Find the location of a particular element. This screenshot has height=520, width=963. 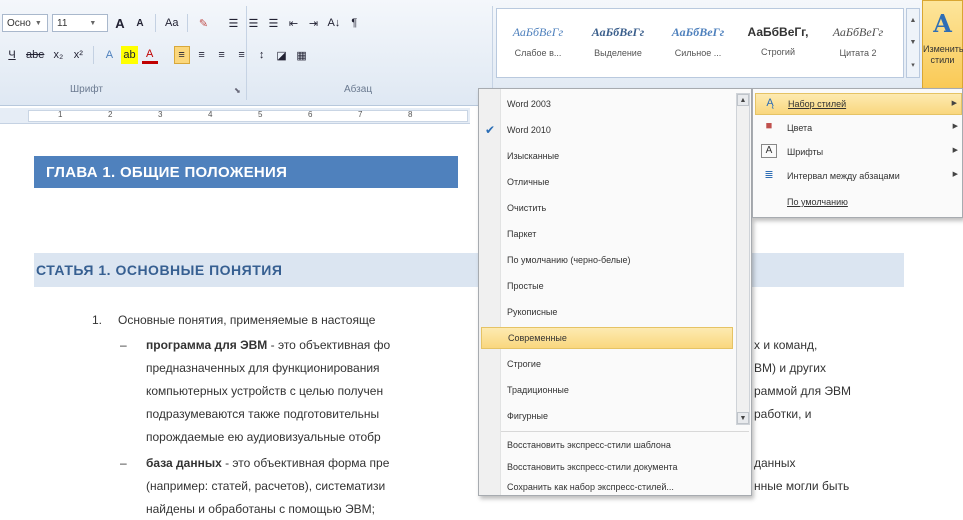

menu-item-parquet: Паркет is located at coordinates (607, 234).